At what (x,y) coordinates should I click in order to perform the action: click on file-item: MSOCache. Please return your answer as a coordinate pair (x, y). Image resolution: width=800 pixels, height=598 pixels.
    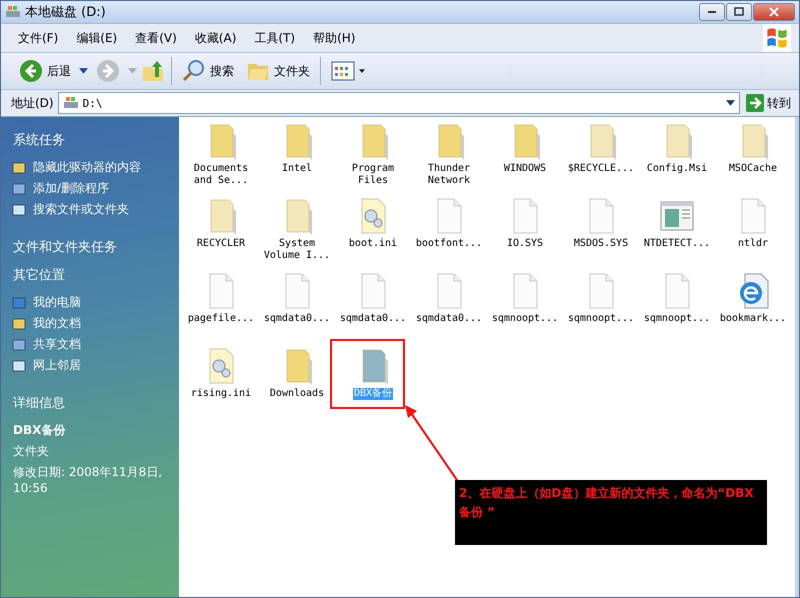
    Looking at the image, I should click on (753, 158).